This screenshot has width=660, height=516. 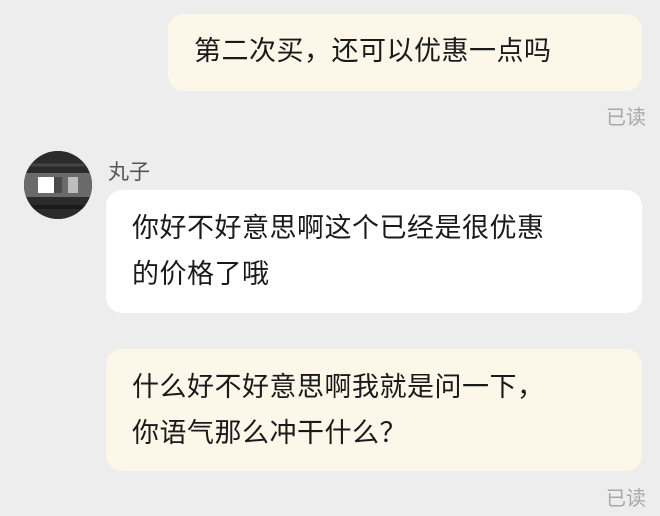 What do you see at coordinates (201, 274) in the screenshot?
I see `message-text-line-2: 的价格了哦` at bounding box center [201, 274].